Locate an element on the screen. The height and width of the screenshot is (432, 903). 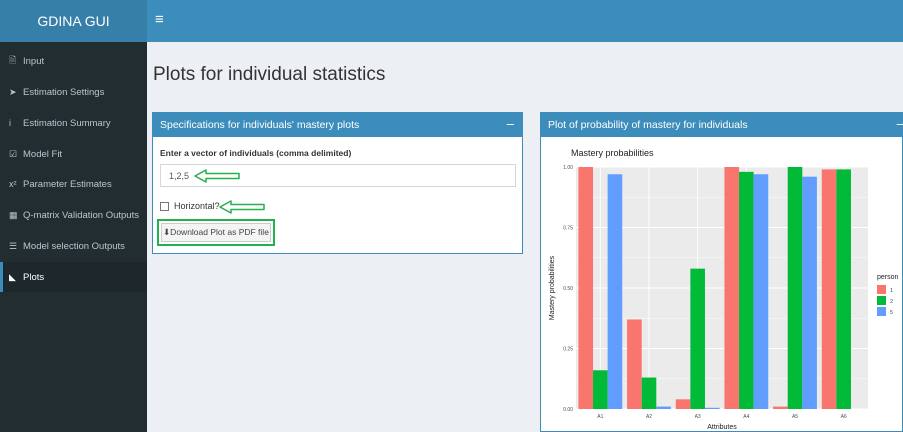
y-tick-label: 0.00 is located at coordinates (568, 410).